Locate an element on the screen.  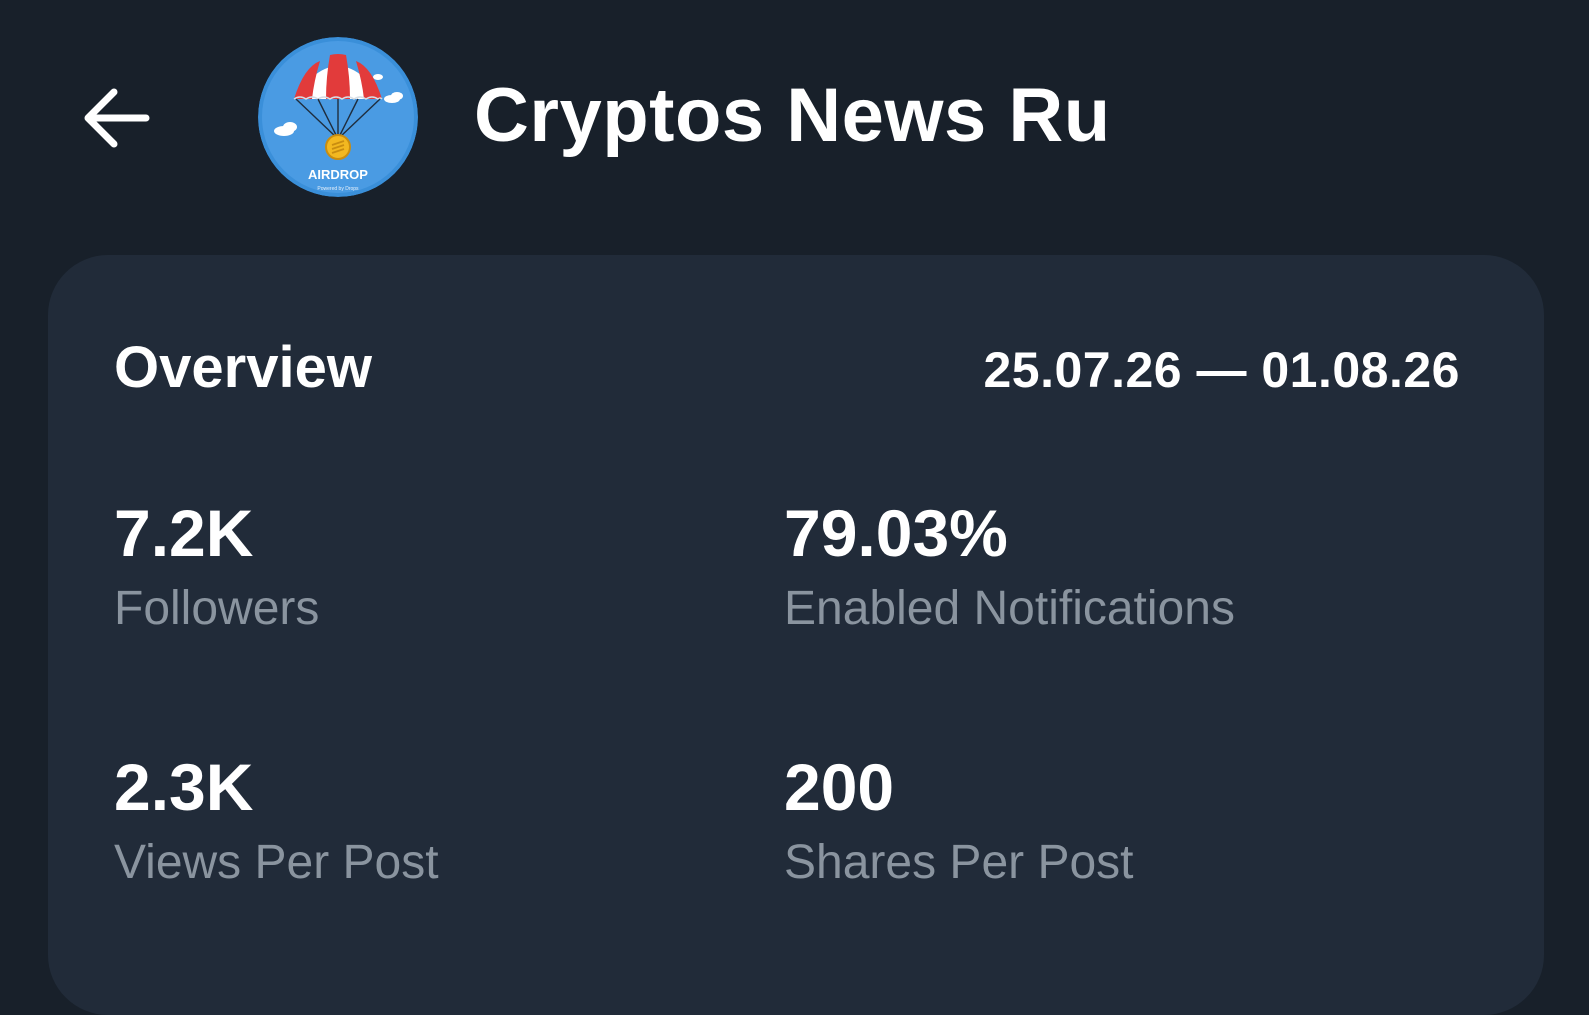
stat-label: Enabled Notifications is located at coordinates (1009, 608).